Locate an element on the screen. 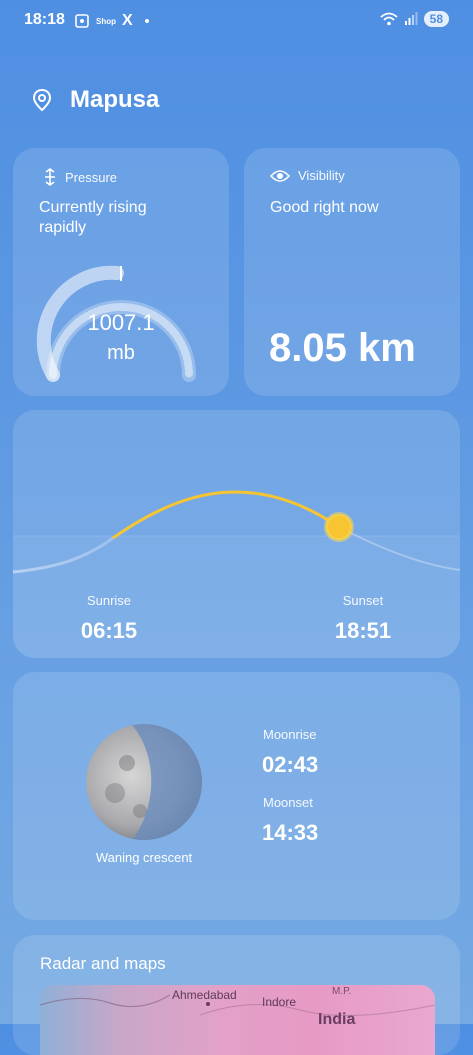  sunset-time: 18:51 is located at coordinates (363, 630).